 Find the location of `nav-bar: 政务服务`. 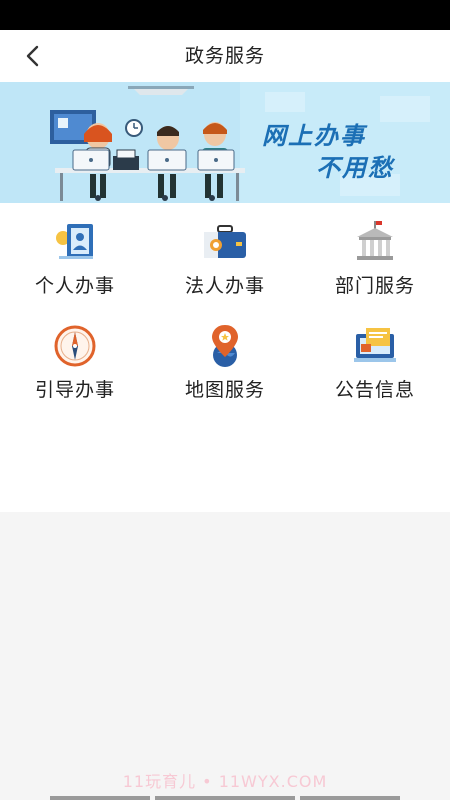

nav-bar: 政务服务 is located at coordinates (225, 56).